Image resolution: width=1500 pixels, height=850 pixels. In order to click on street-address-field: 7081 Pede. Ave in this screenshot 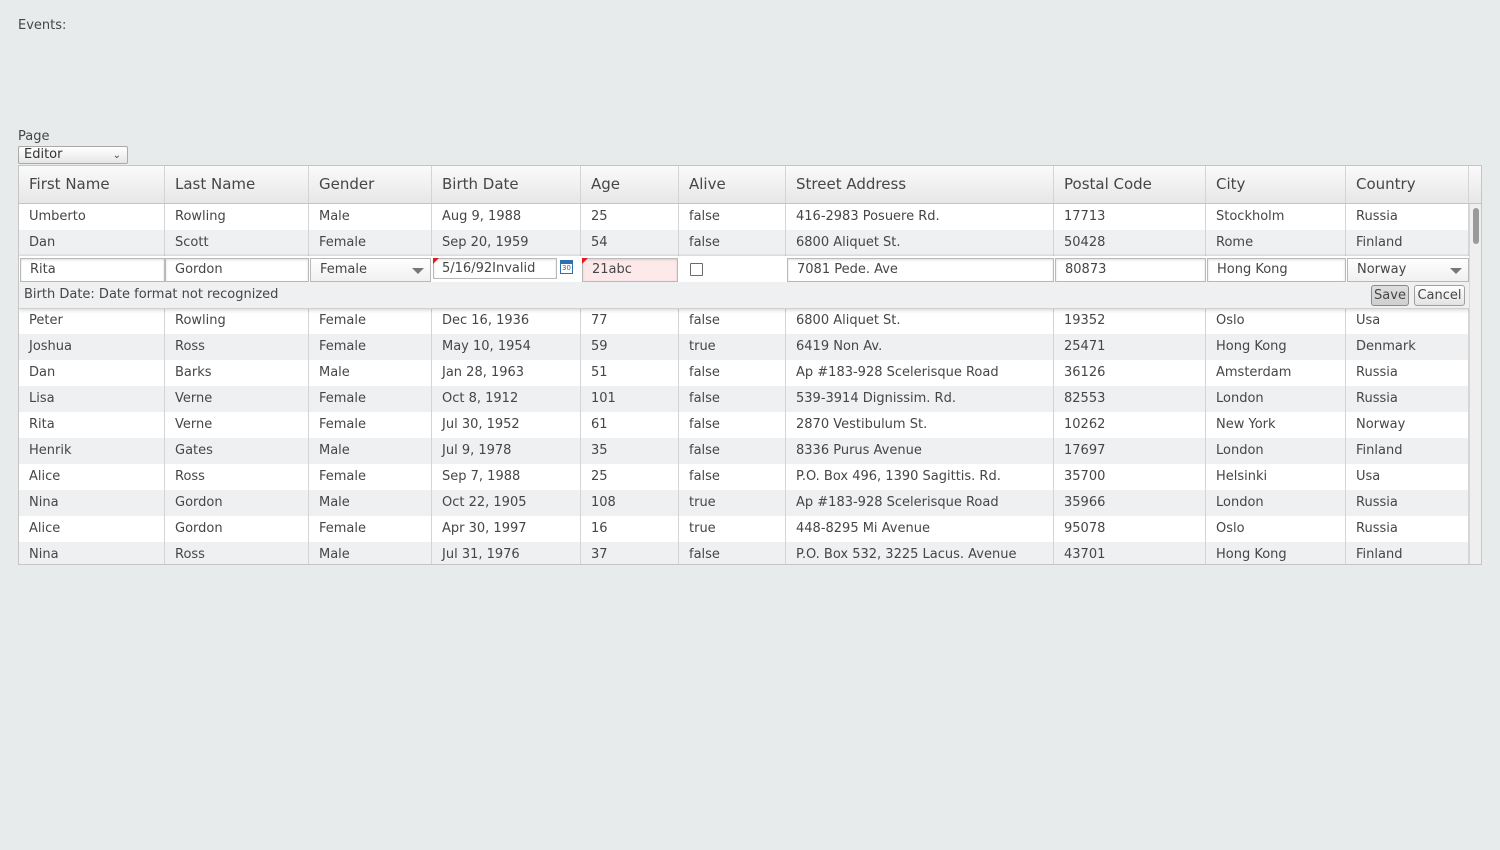, I will do `click(920, 270)`.